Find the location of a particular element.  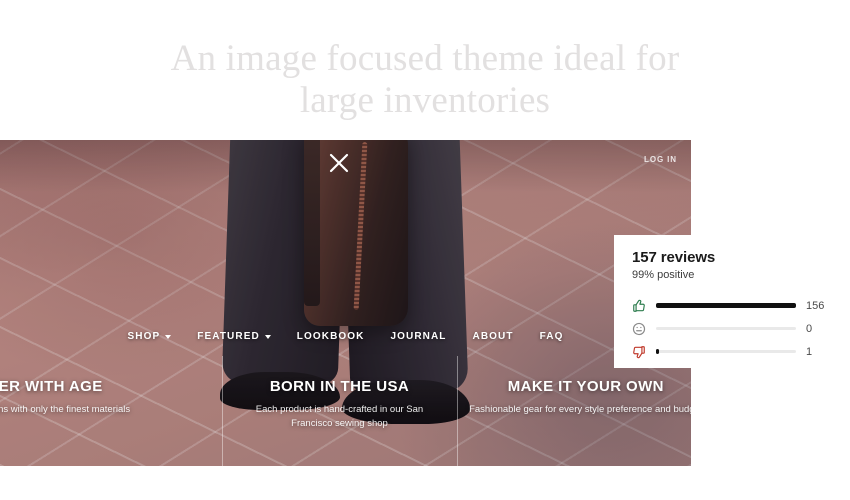

reviews-panel: 157 reviews 99% positive 156 0 1 is located at coordinates (732, 301).